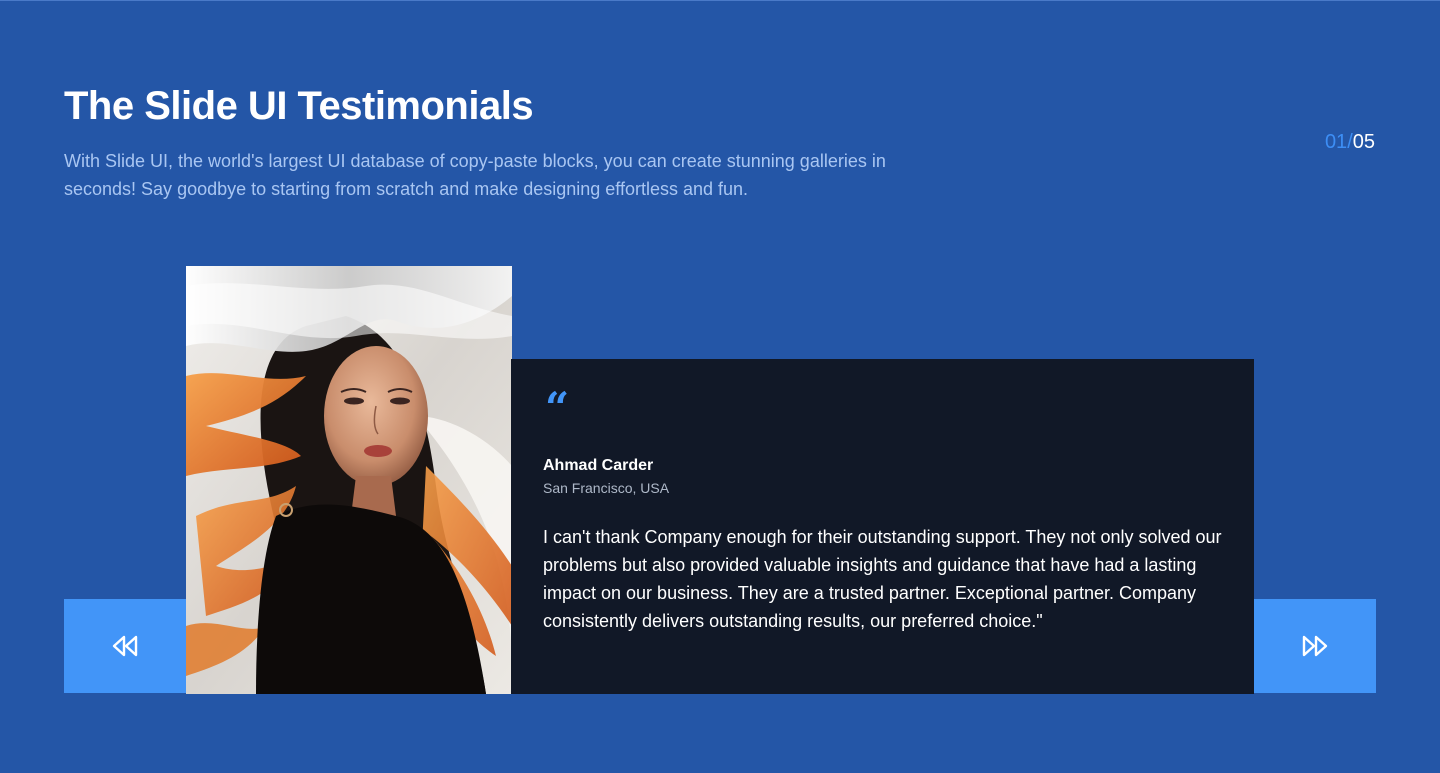 The height and width of the screenshot is (773, 1440). Describe the element at coordinates (606, 488) in the screenshot. I see `author-location: San Francisco, USA` at that location.